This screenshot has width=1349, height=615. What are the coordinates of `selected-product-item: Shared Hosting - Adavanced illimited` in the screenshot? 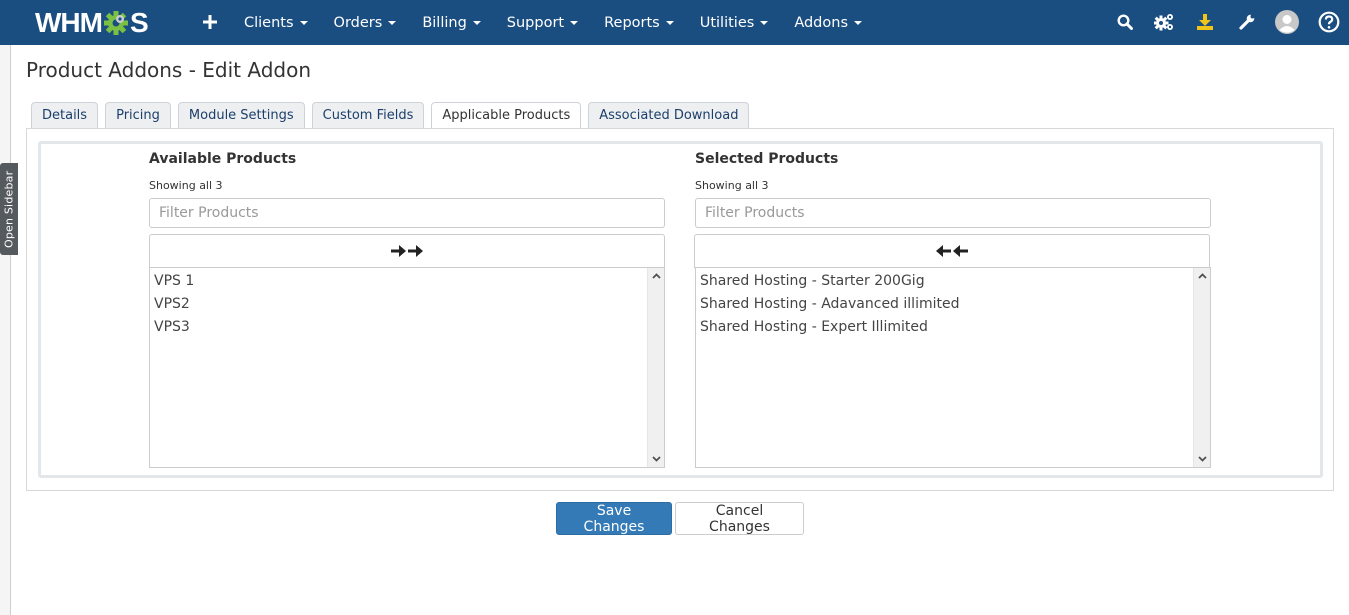 It's located at (944, 304).